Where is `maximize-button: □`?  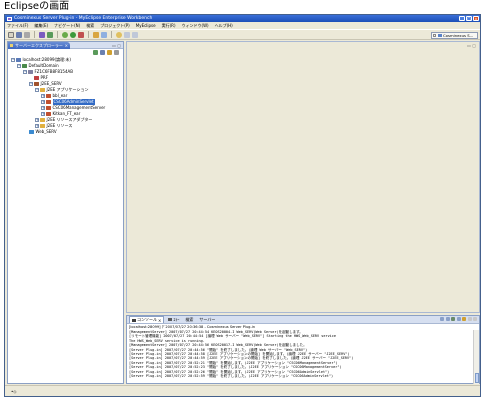
maximize-button: □ is located at coordinates (469, 18).